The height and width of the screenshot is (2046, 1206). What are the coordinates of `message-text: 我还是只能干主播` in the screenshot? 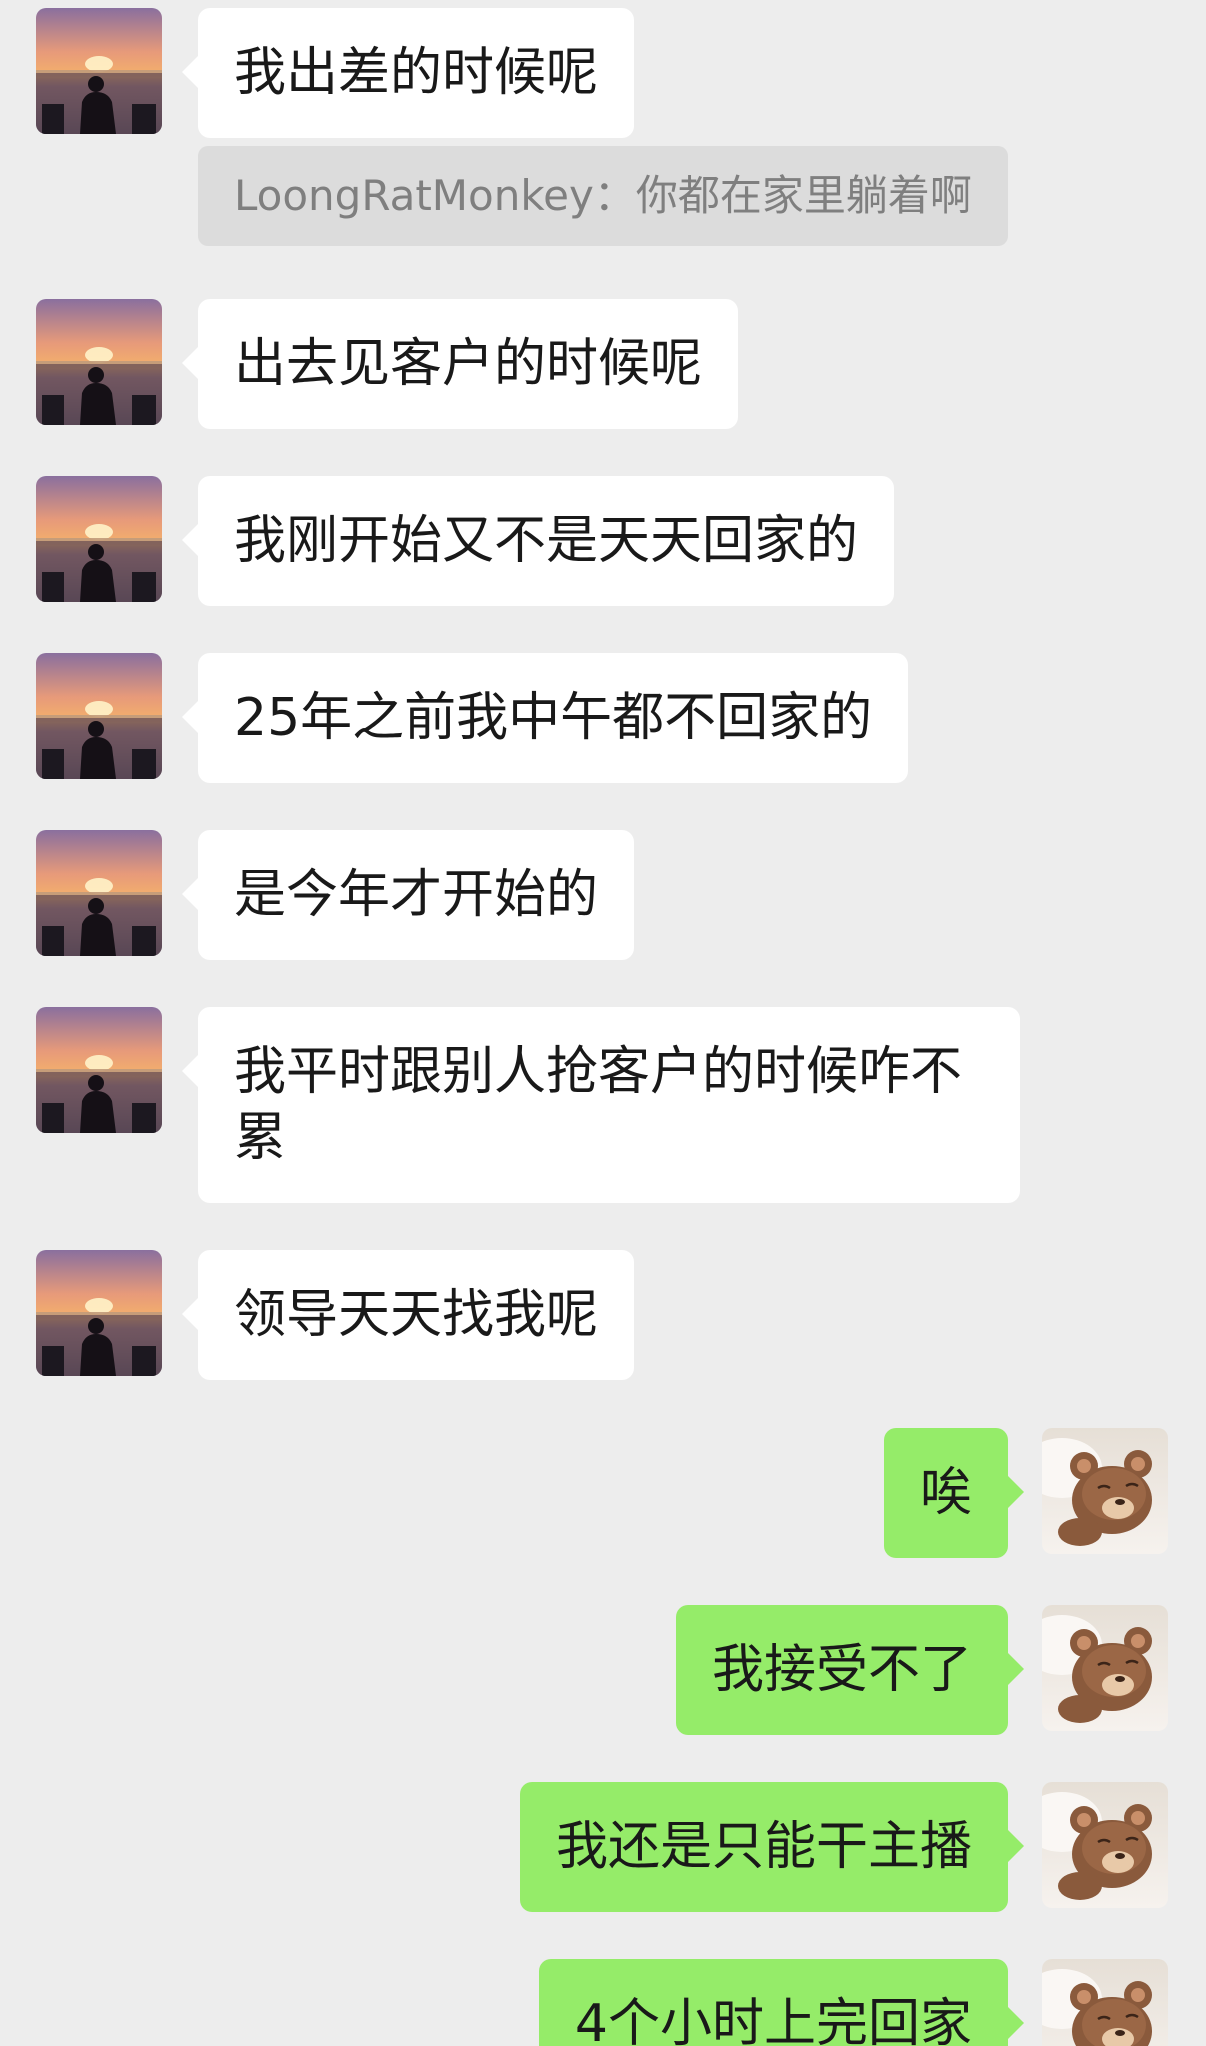 It's located at (763, 1847).